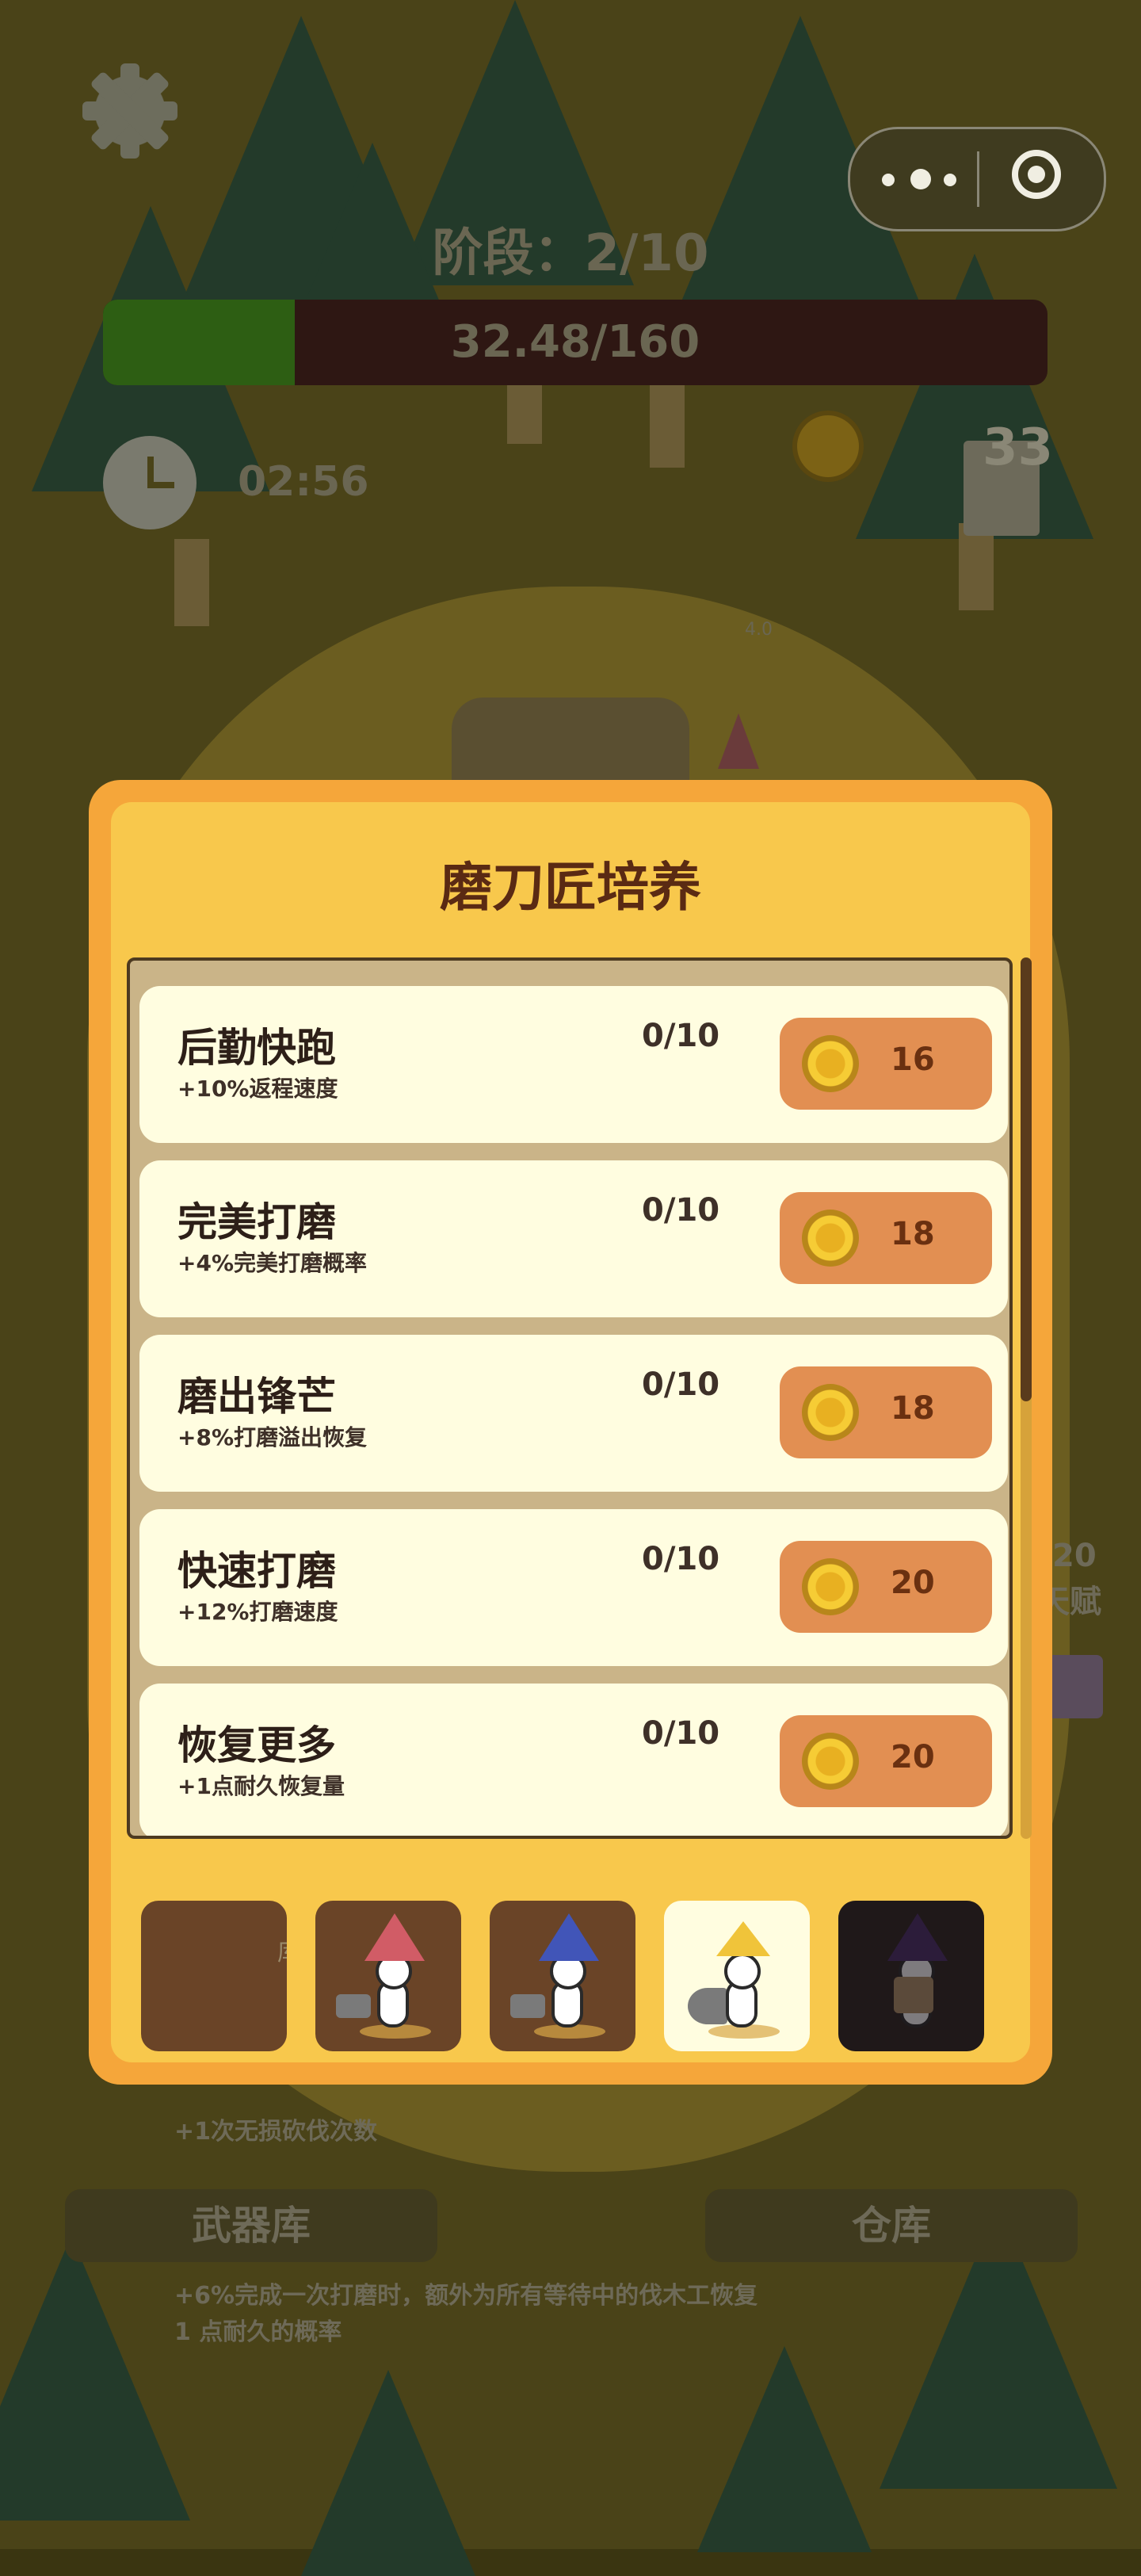  Describe the element at coordinates (261, 1786) in the screenshot. I see `upgrade-desc: +1点耐久恢复量` at that location.